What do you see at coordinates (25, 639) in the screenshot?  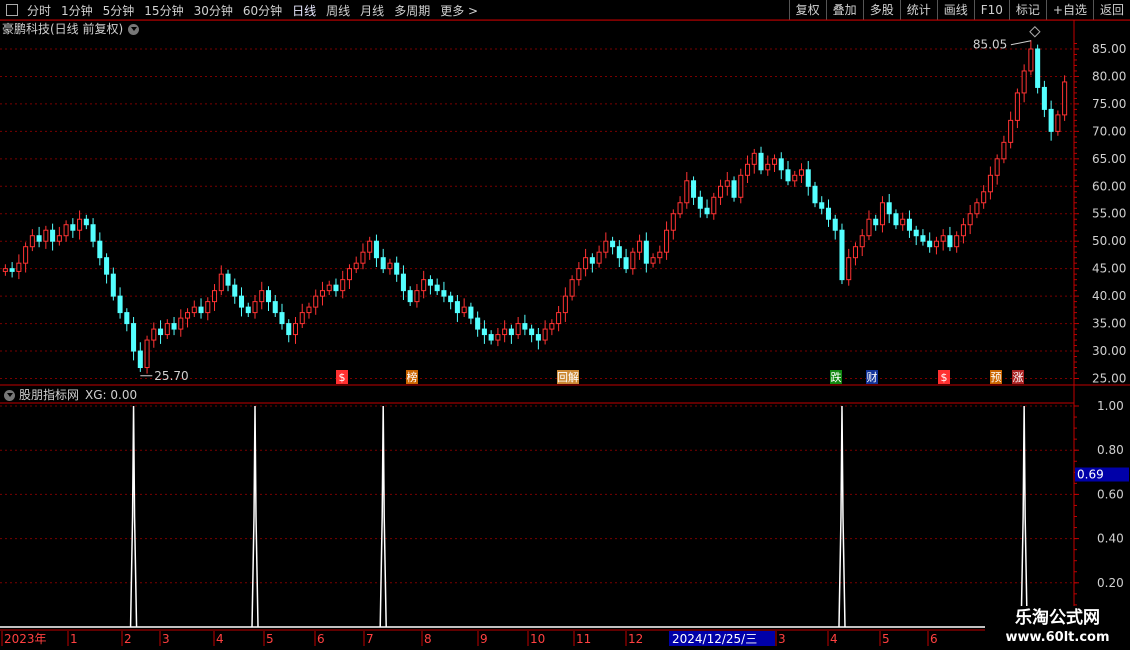 I see `x-label: 2023年` at bounding box center [25, 639].